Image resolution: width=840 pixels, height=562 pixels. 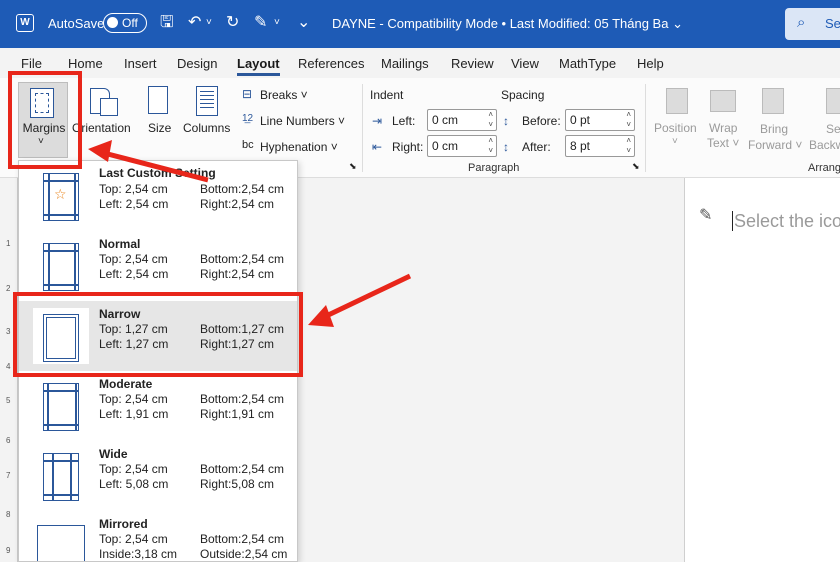 I want to click on ribbon-separator, so click(x=362, y=128).